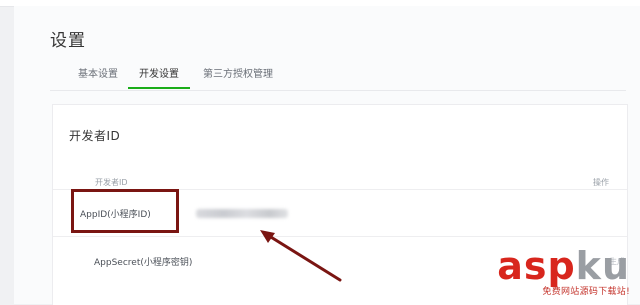 The image size is (640, 305). What do you see at coordinates (125, 211) in the screenshot?
I see `appid-highlight-box` at bounding box center [125, 211].